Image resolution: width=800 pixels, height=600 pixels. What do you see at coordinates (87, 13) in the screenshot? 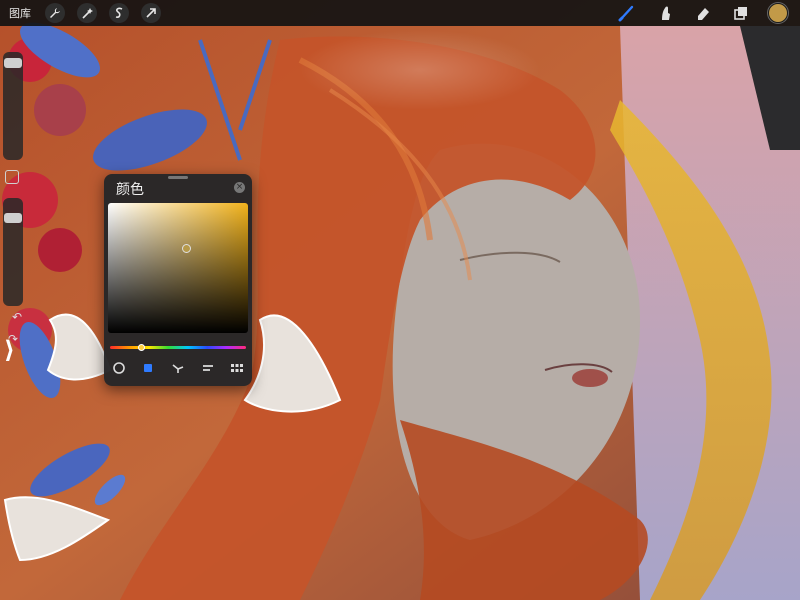
I see `magic-wand-icon` at bounding box center [87, 13].